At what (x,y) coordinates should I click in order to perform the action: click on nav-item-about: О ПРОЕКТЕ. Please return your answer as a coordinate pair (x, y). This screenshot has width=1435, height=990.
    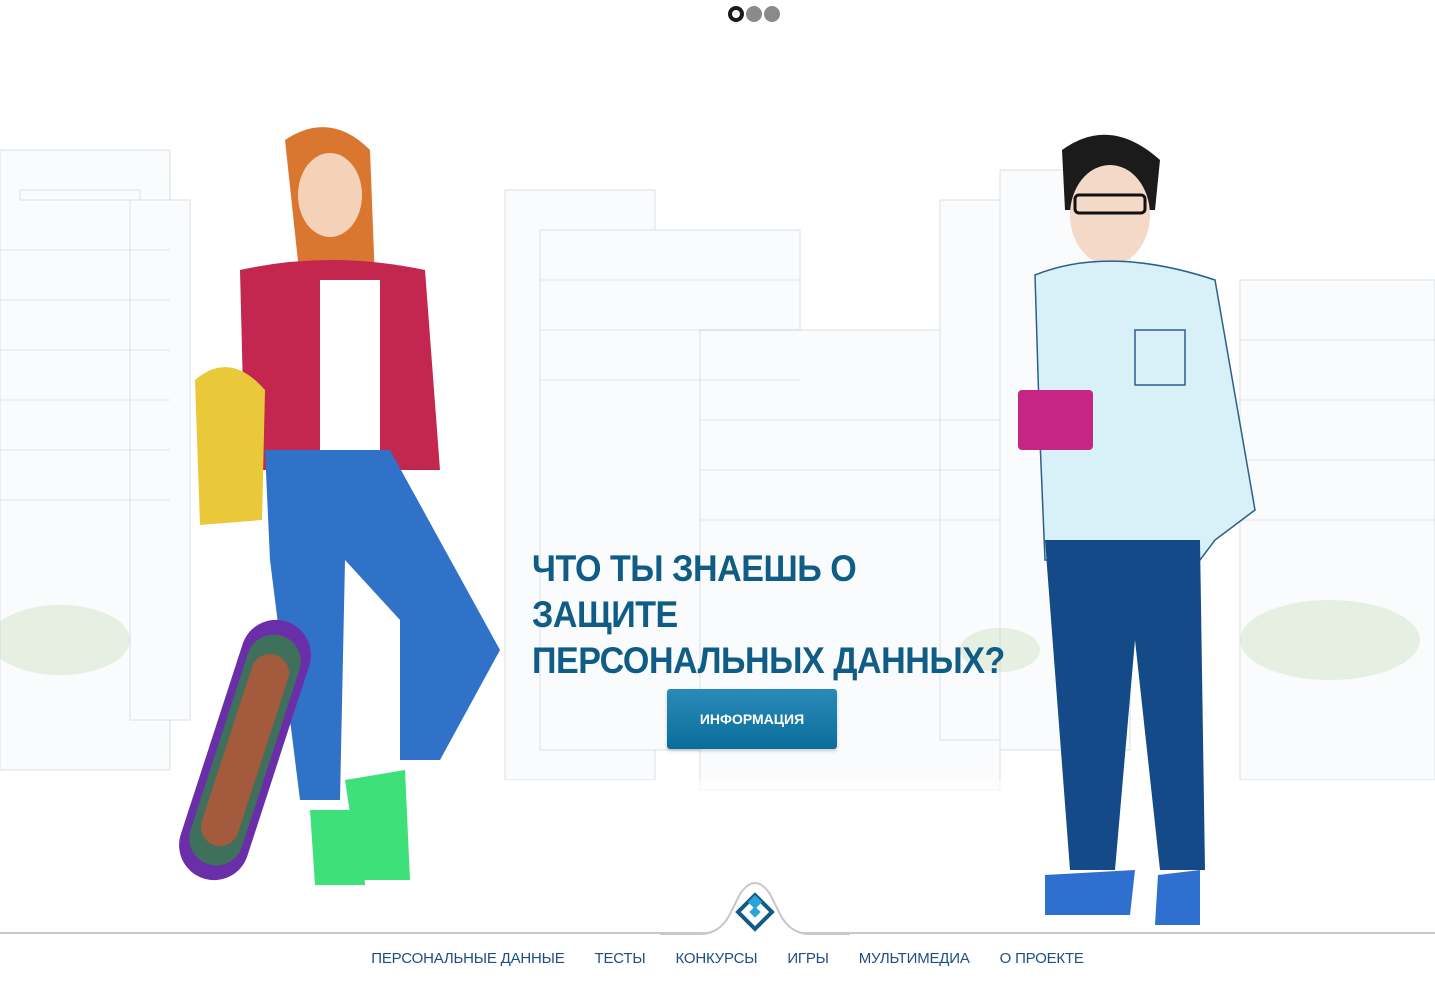
    Looking at the image, I should click on (1042, 958).